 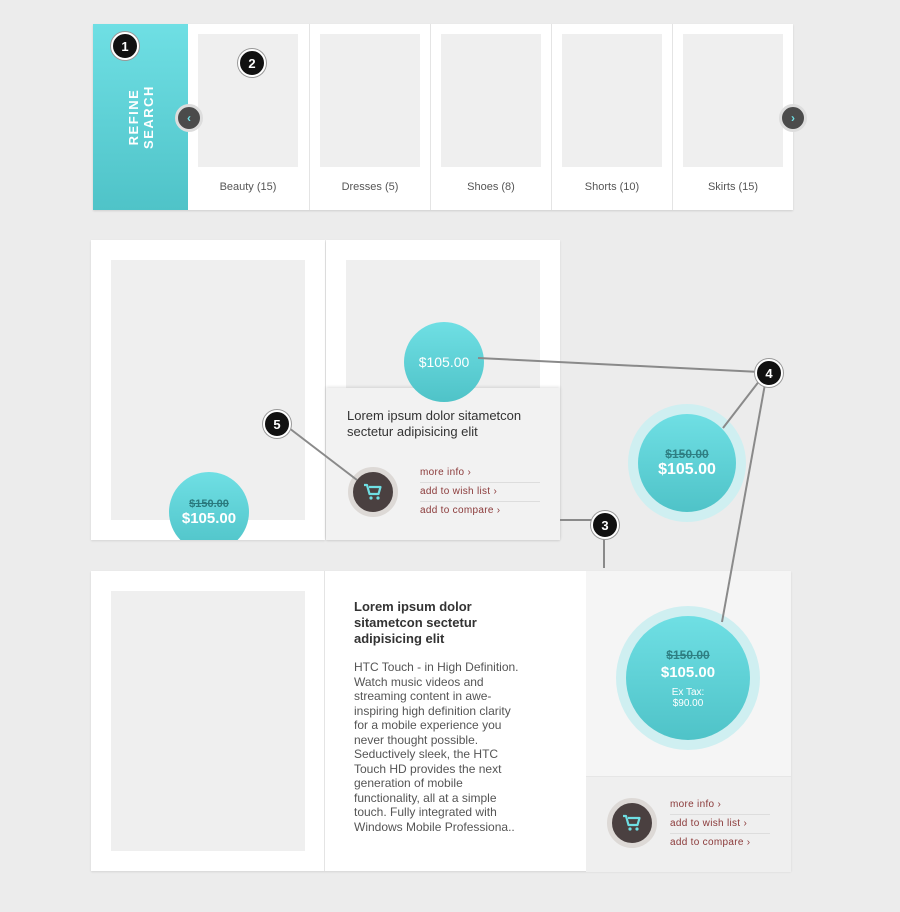 What do you see at coordinates (769, 373) in the screenshot?
I see `annotation-marker-4: 4` at bounding box center [769, 373].